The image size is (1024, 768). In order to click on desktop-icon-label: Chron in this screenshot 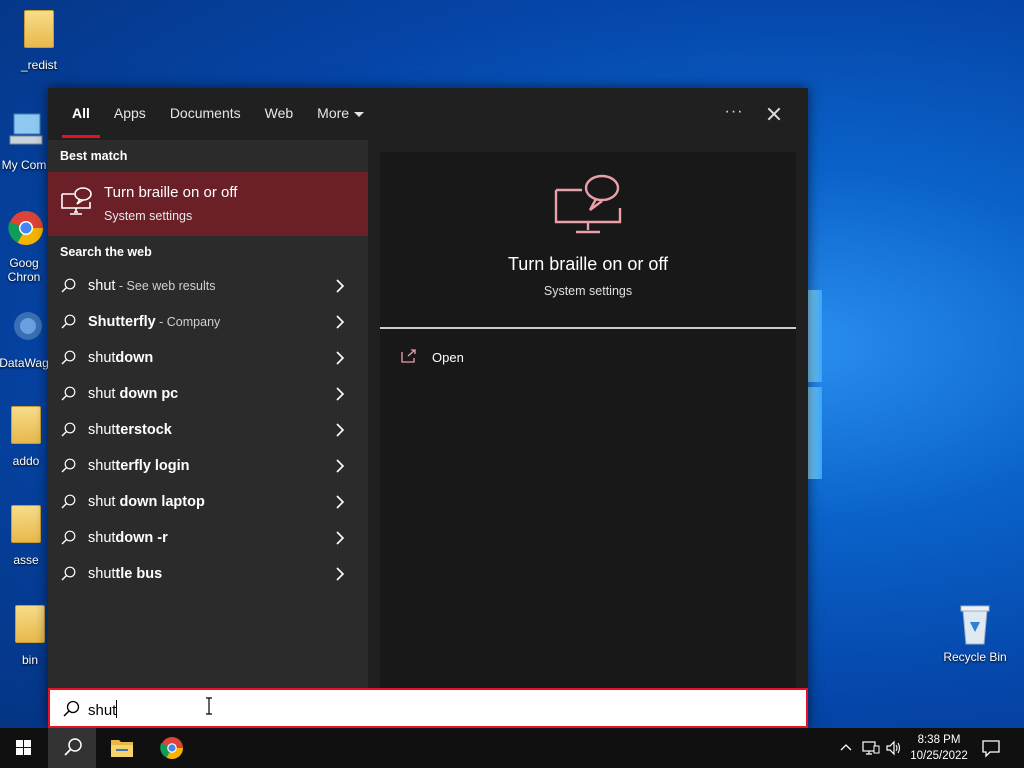, I will do `click(24, 277)`.